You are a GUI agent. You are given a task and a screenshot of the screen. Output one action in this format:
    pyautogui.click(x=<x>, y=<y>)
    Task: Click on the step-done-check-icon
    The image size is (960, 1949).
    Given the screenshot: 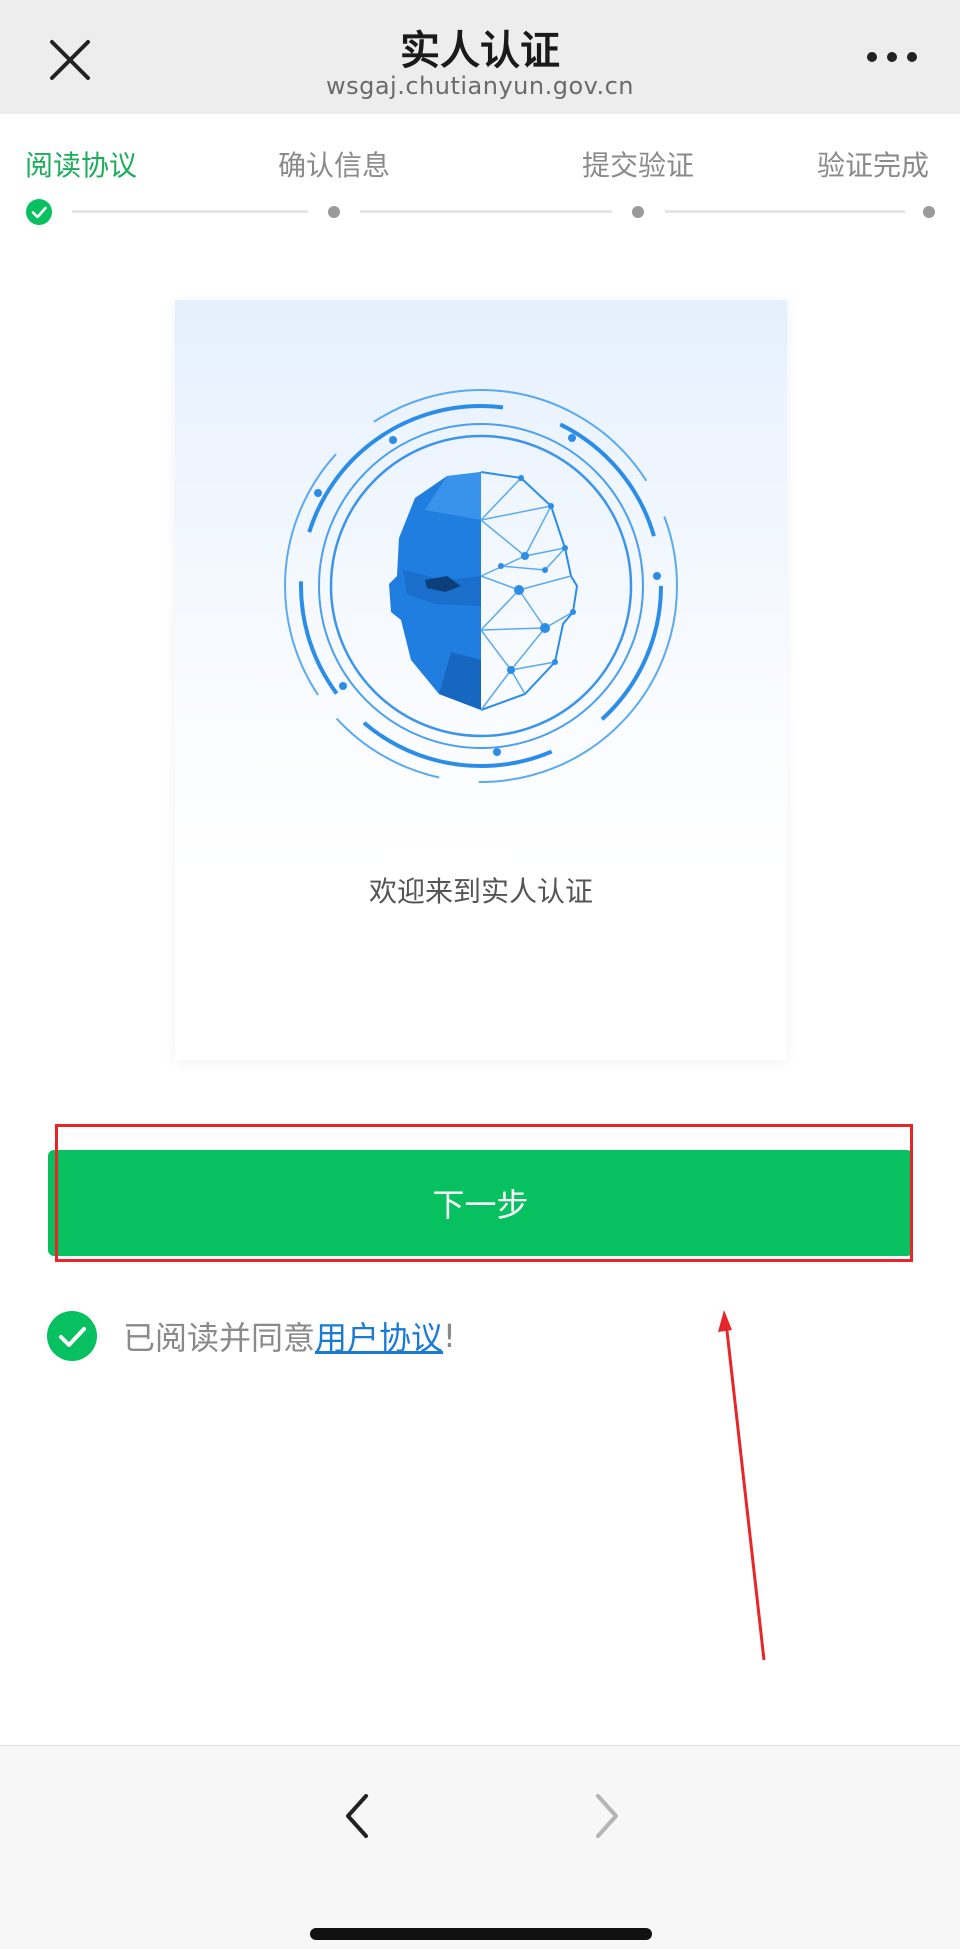 What is the action you would take?
    pyautogui.click(x=39, y=212)
    